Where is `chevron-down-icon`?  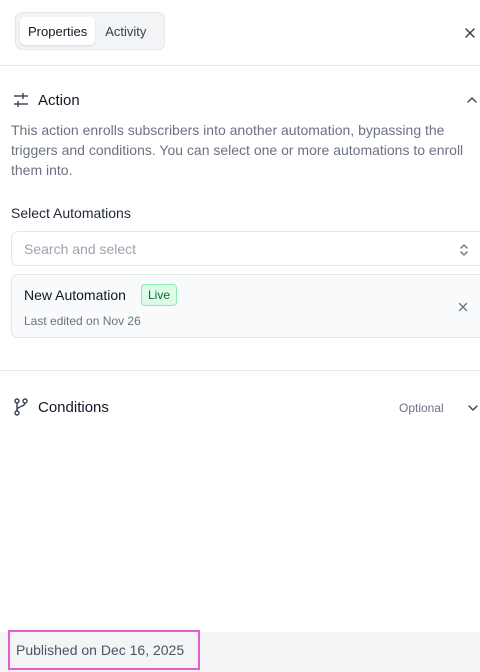 chevron-down-icon is located at coordinates (473, 408).